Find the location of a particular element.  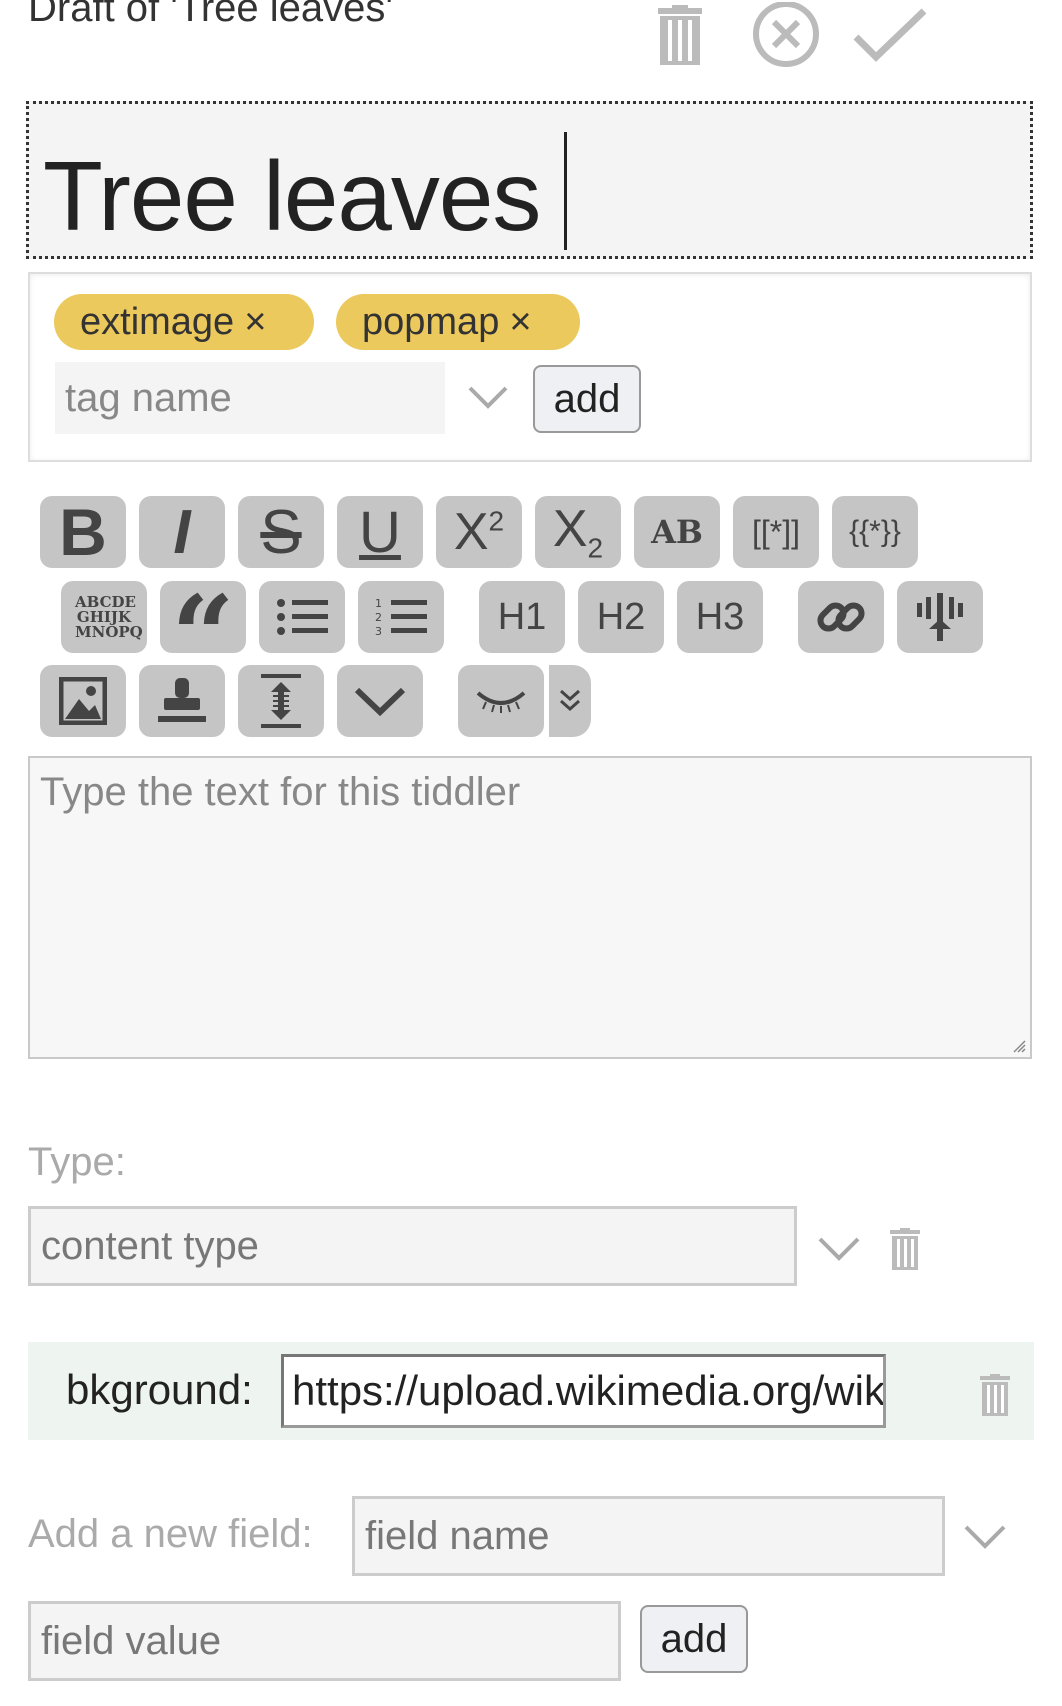

delete-button is located at coordinates (680, 35).